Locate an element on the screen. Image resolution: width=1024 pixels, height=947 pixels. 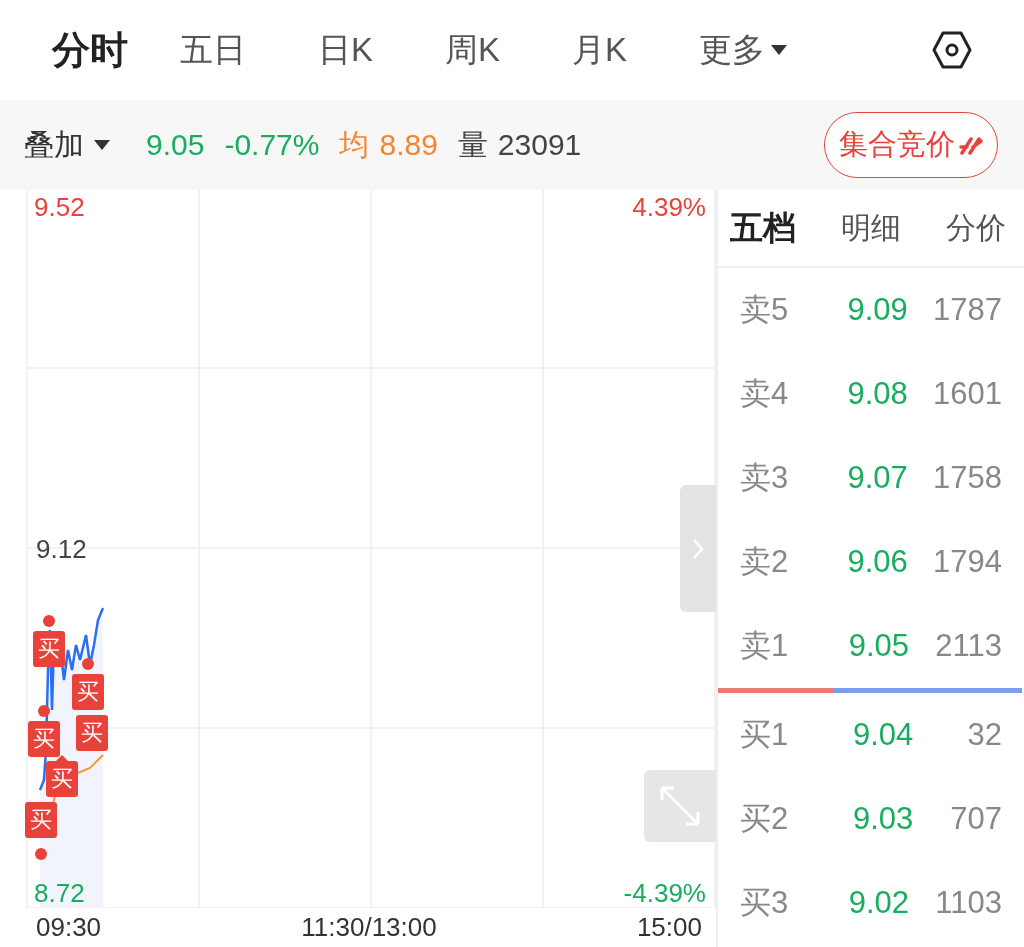
axis-label: -4.39% is located at coordinates (664, 893).